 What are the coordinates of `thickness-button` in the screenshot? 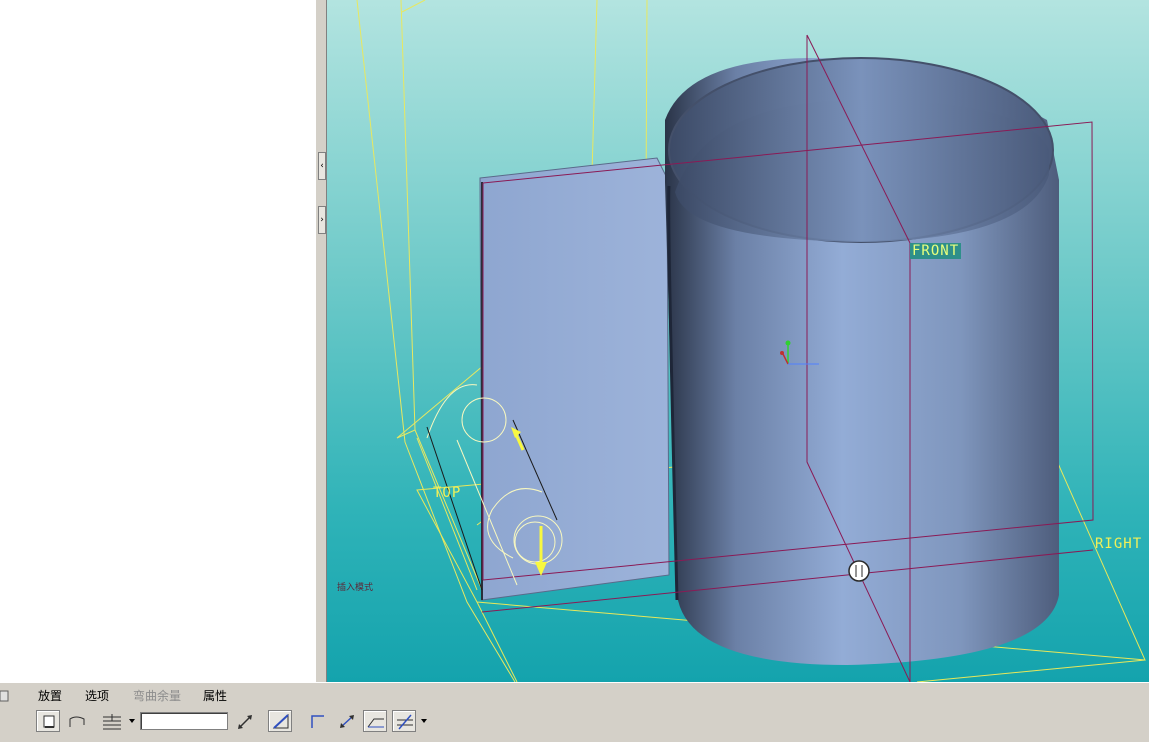 It's located at (111, 721).